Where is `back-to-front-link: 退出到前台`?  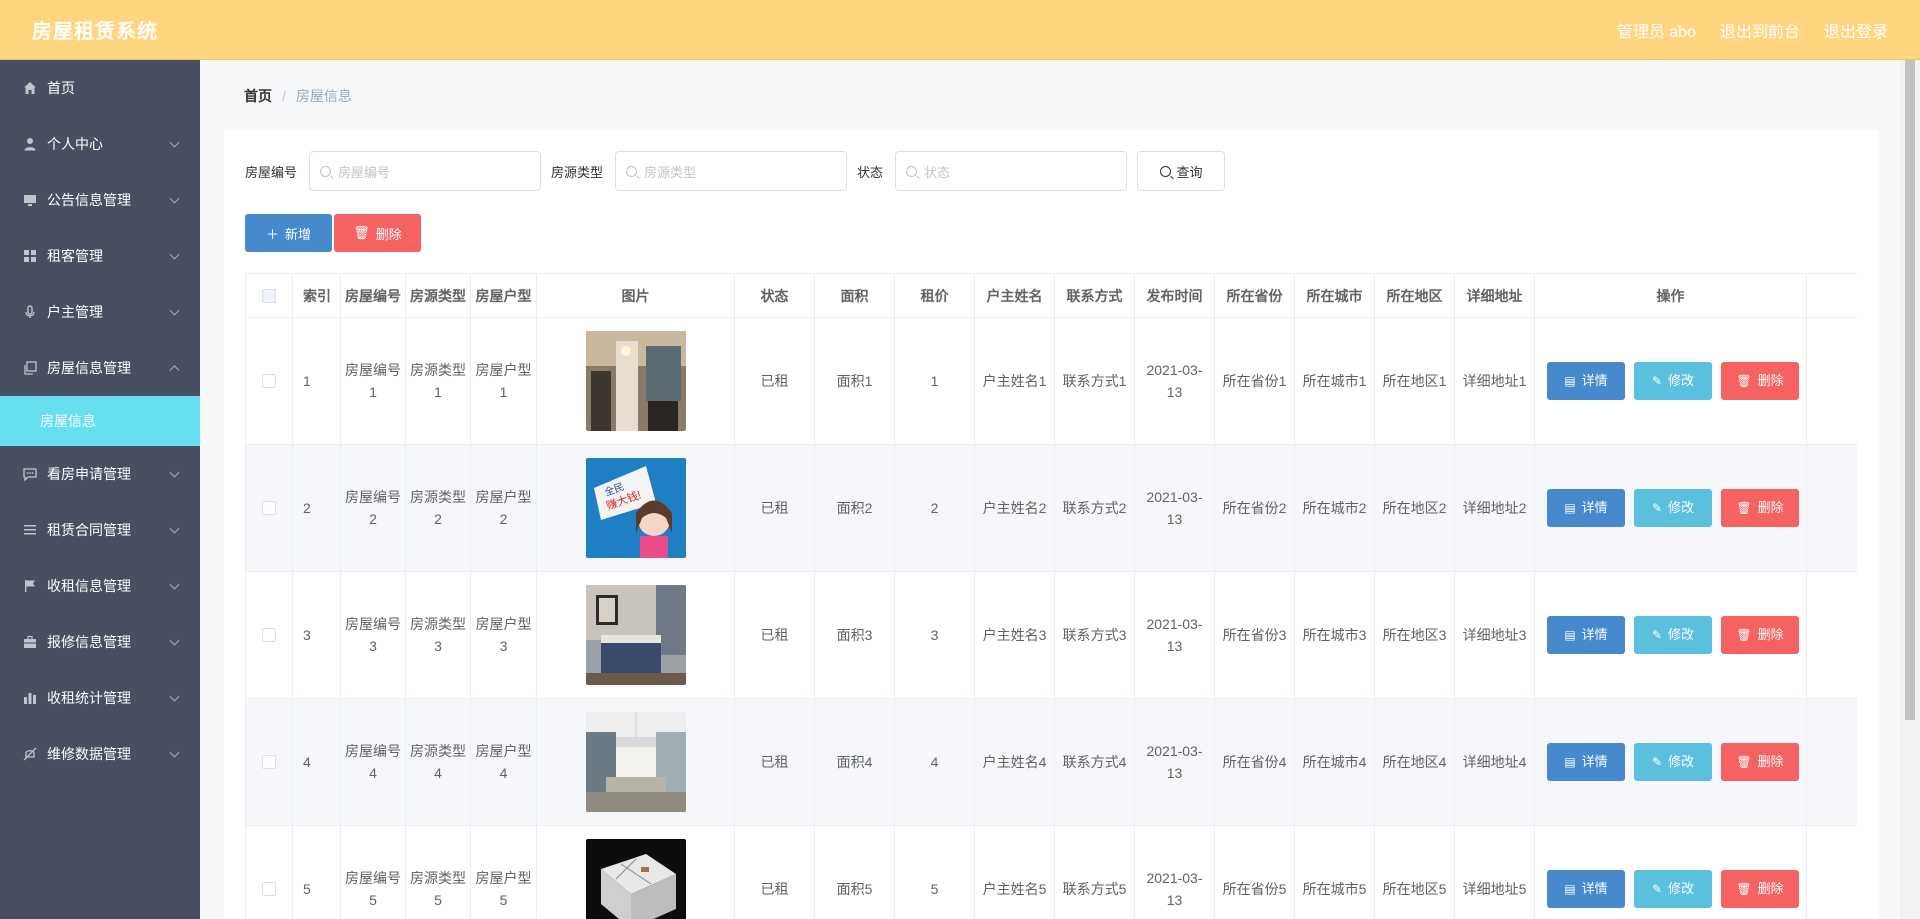 back-to-front-link: 退出到前台 is located at coordinates (1760, 30).